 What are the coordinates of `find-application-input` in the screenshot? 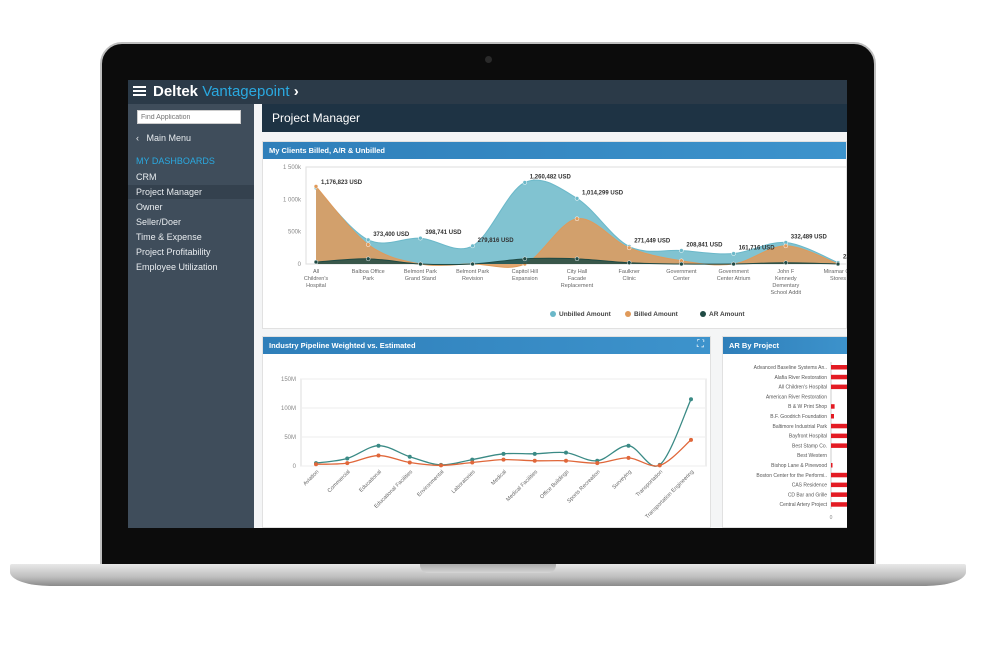 It's located at (189, 117).